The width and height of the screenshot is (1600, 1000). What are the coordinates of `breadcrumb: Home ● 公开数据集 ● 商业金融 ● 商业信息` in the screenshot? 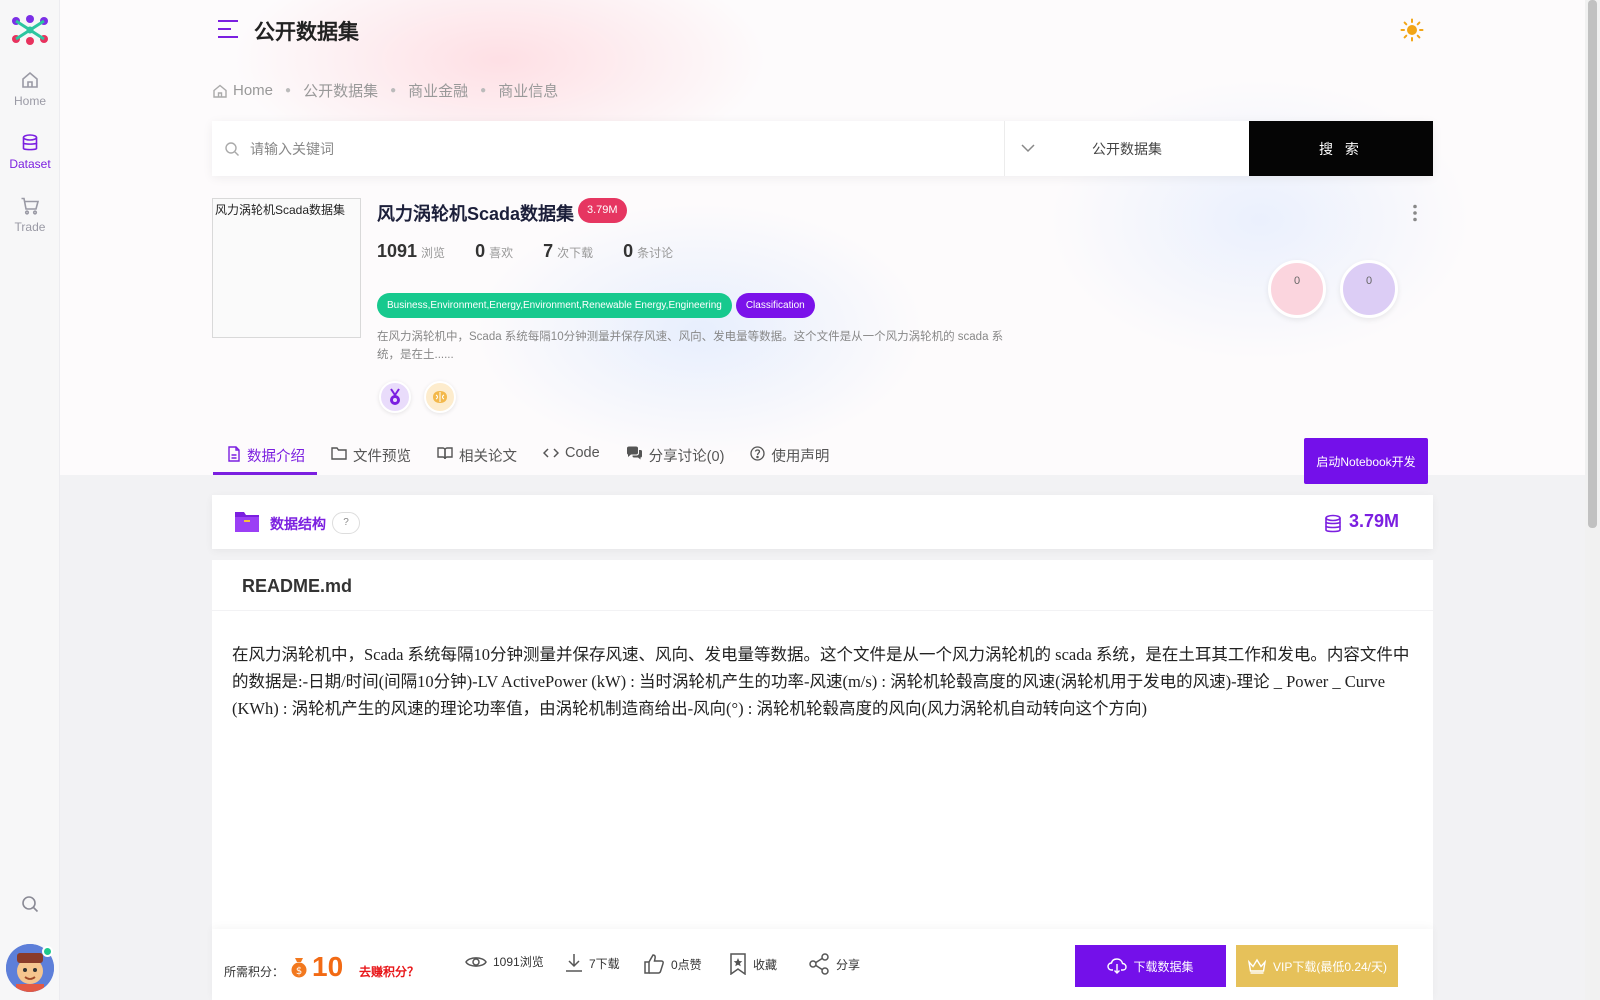 It's located at (385, 90).